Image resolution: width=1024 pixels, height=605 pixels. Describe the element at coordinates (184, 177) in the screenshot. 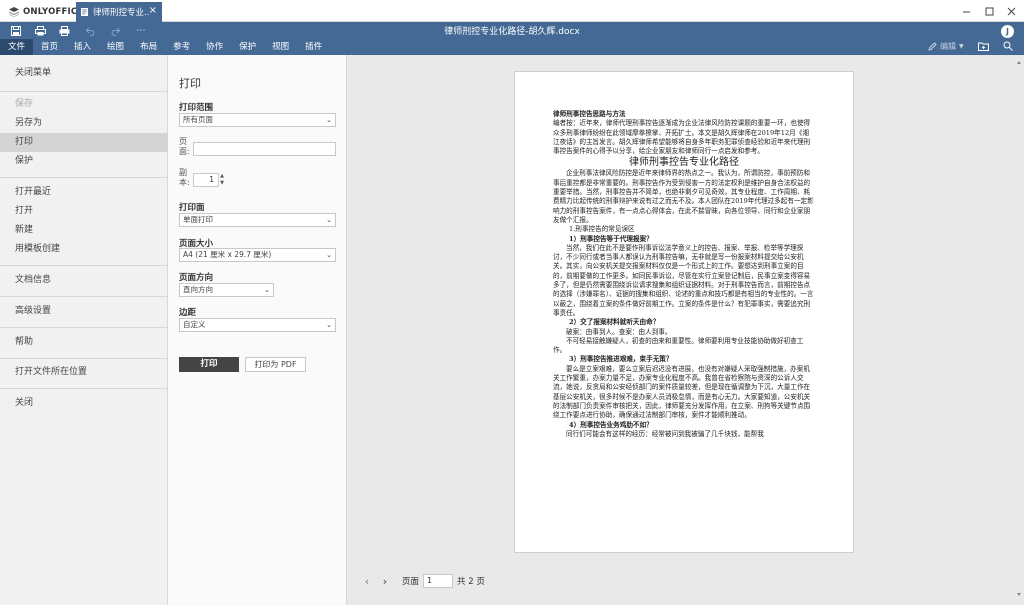

I see `copies-label: 副本:` at that location.